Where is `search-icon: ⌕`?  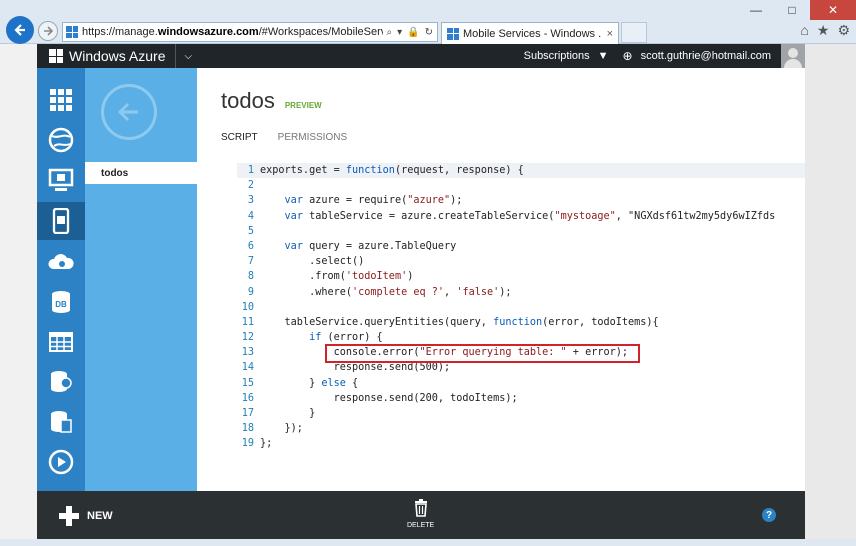
search-icon: ⌕ is located at coordinates (390, 32).